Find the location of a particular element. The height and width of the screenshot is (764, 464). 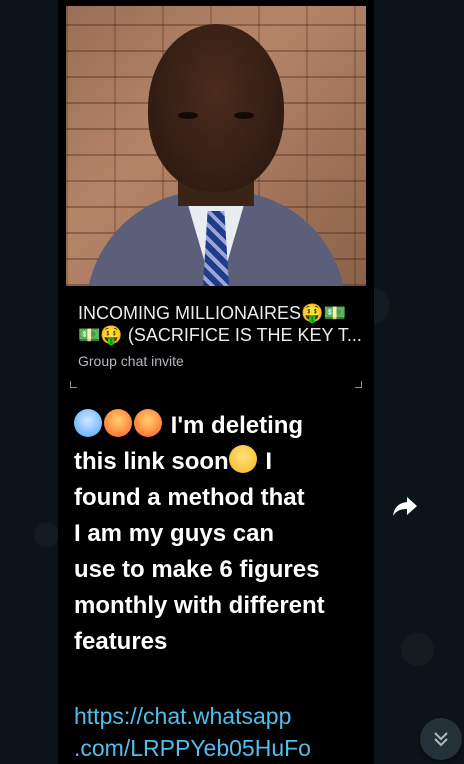

photo-eye-right is located at coordinates (244, 115).